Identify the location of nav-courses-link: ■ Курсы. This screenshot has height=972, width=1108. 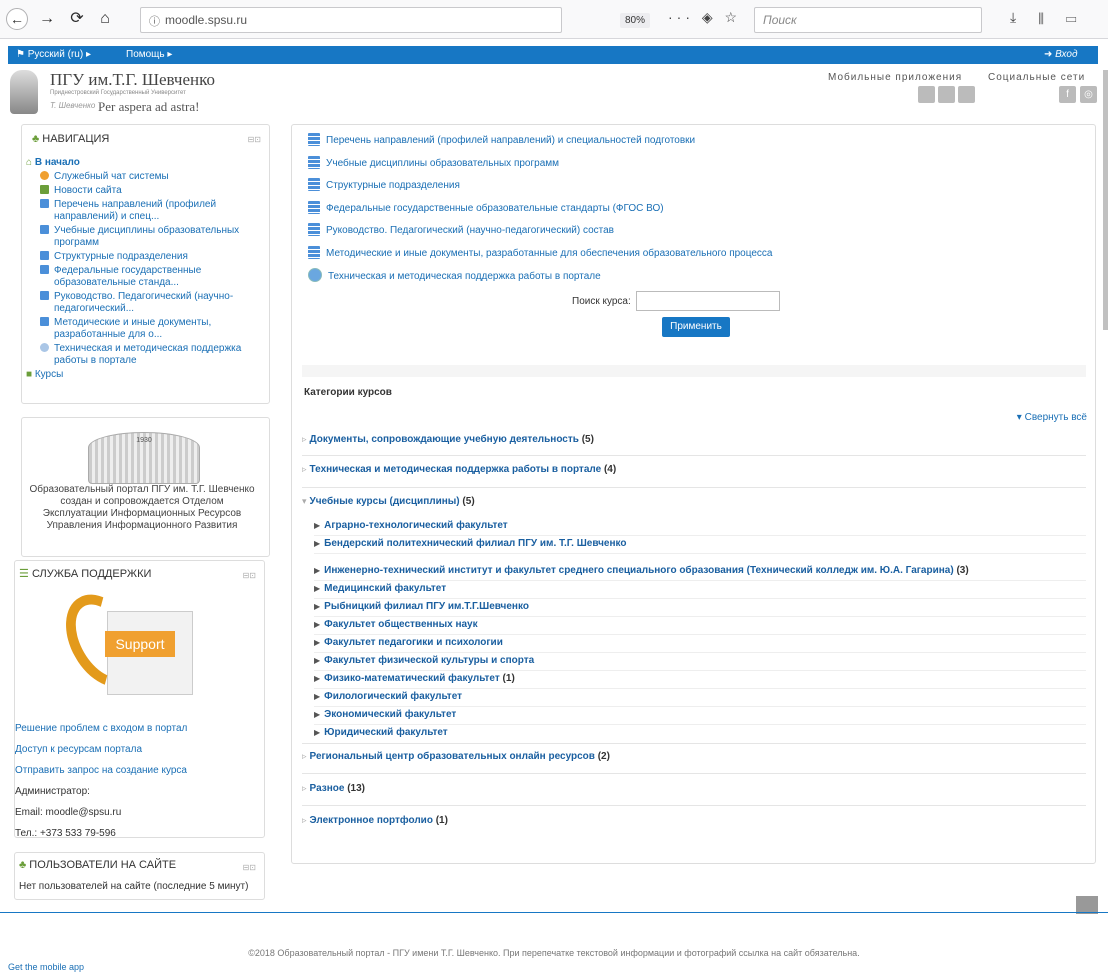
(142, 375).